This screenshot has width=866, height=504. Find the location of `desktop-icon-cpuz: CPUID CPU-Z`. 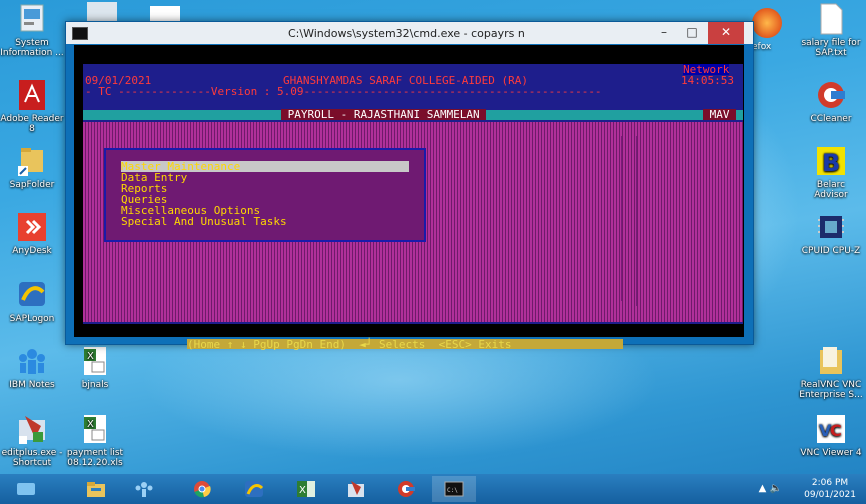

desktop-icon-cpuz: CPUID CPU-Z is located at coordinates (831, 233).